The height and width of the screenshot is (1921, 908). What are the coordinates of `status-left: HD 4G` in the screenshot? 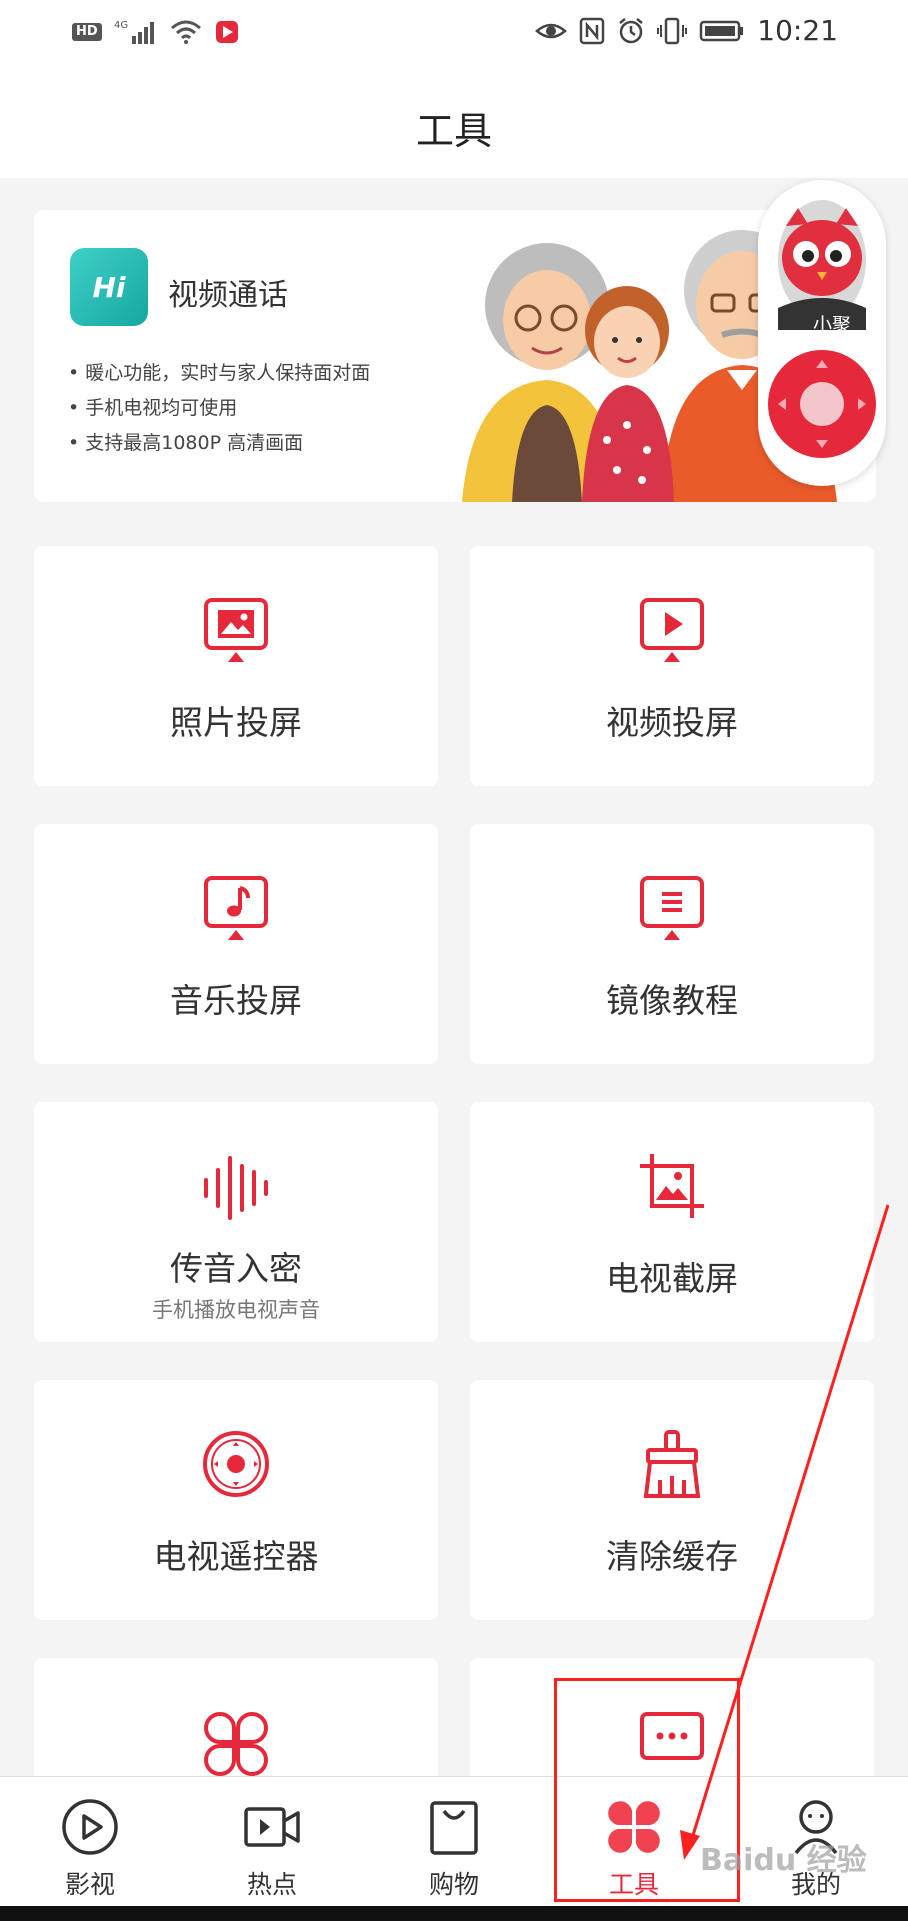 It's located at (156, 32).